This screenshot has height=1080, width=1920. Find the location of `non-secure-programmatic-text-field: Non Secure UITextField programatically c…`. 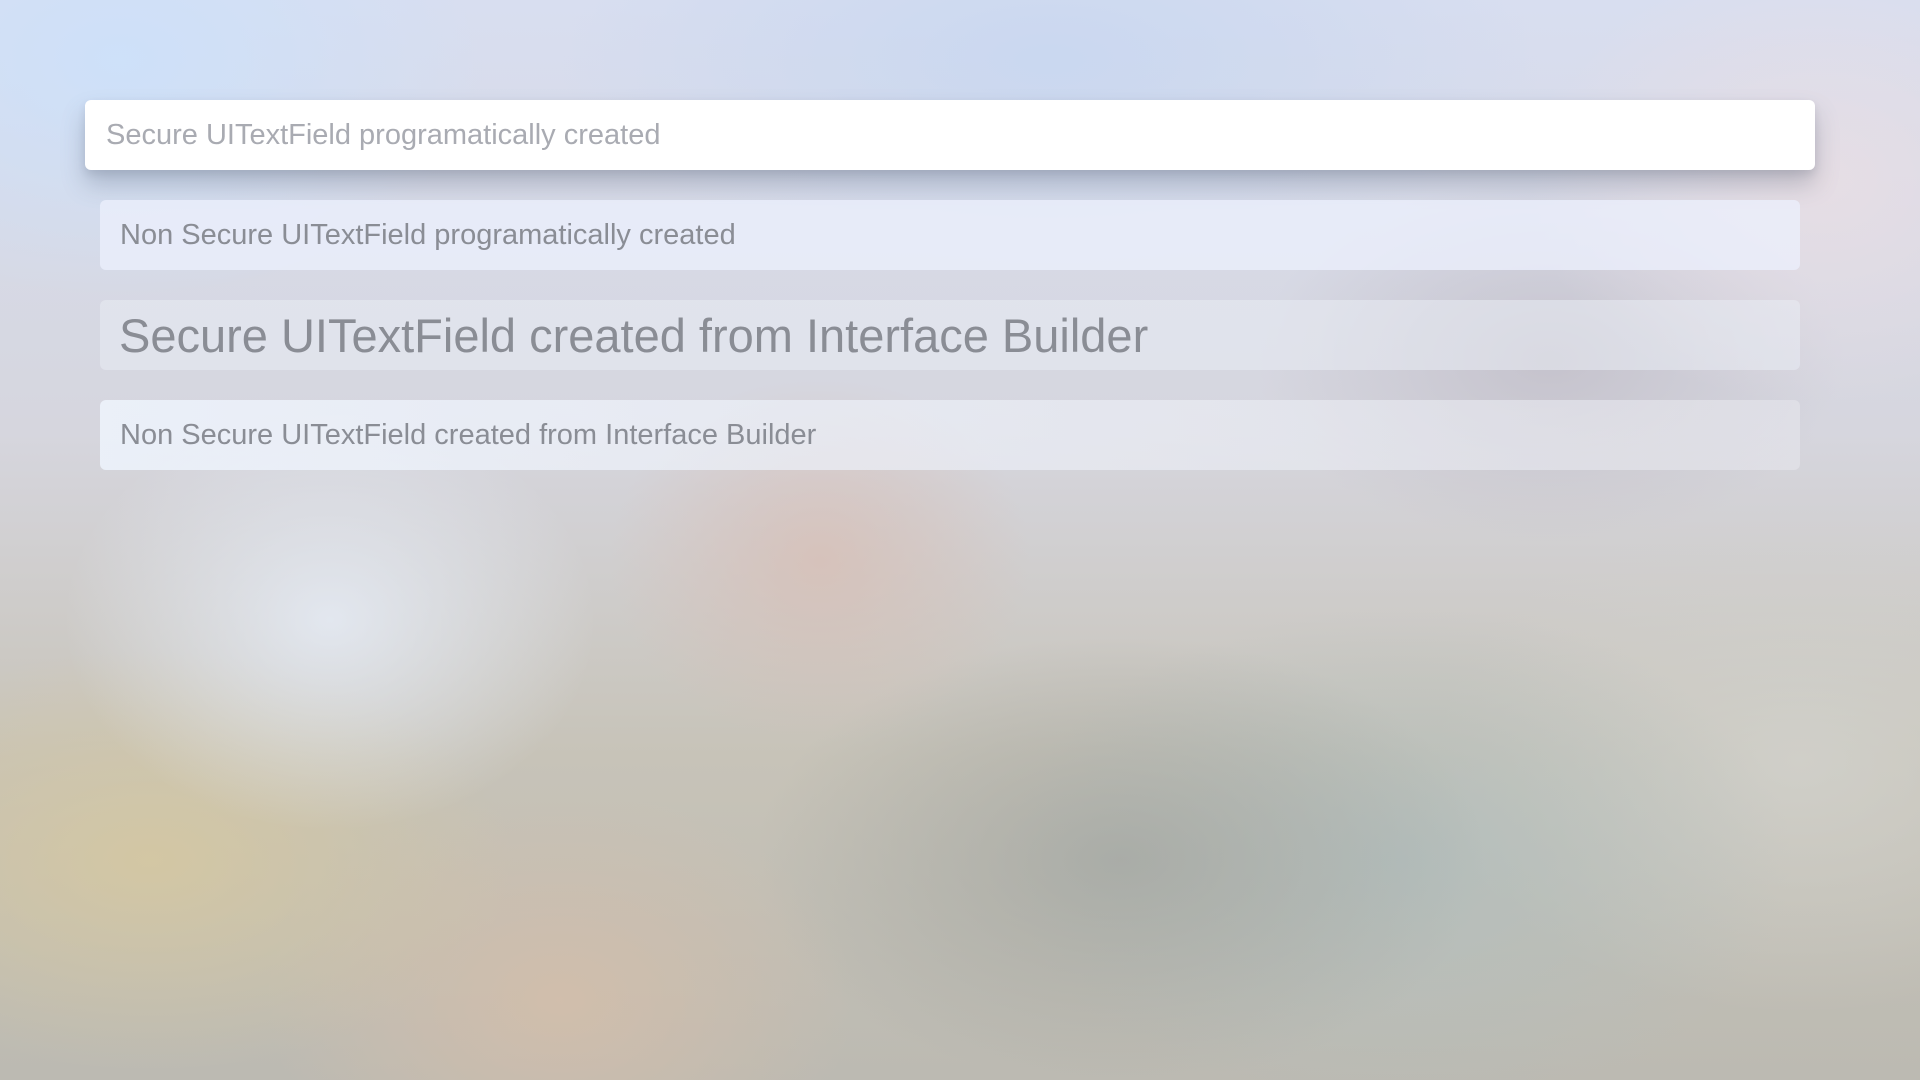

non-secure-programmatic-text-field: Non Secure UITextField programatically c… is located at coordinates (950, 235).